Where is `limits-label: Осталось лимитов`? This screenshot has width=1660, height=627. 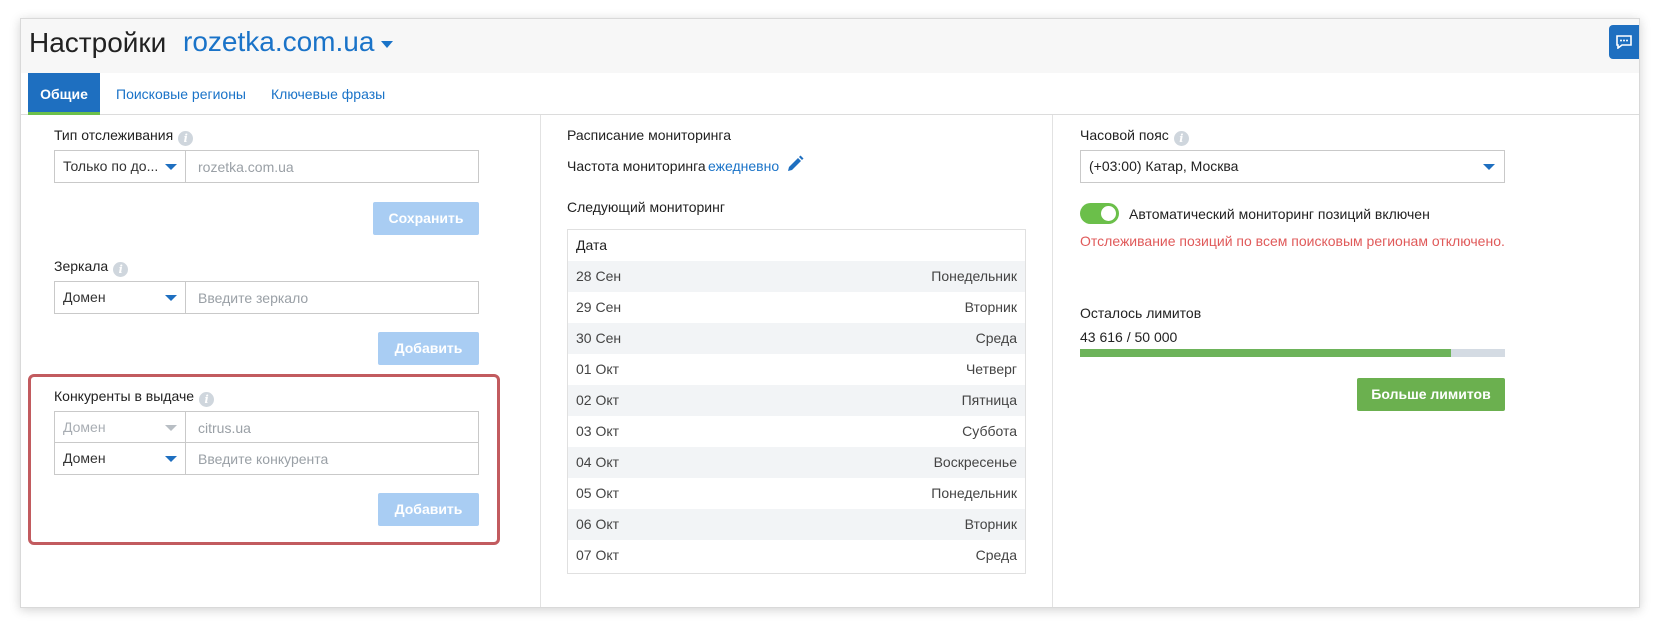 limits-label: Осталось лимитов is located at coordinates (1141, 313).